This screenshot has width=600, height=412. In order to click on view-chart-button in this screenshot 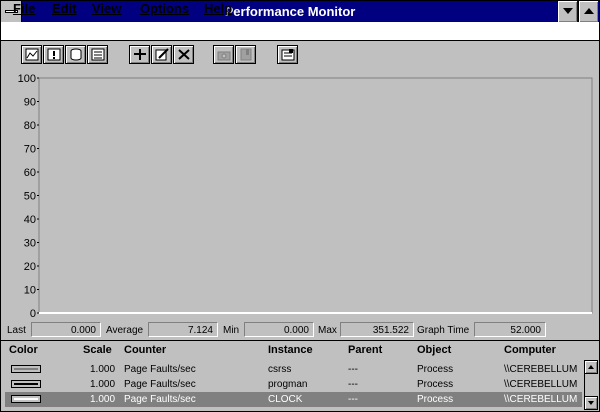, I will do `click(31, 54)`.